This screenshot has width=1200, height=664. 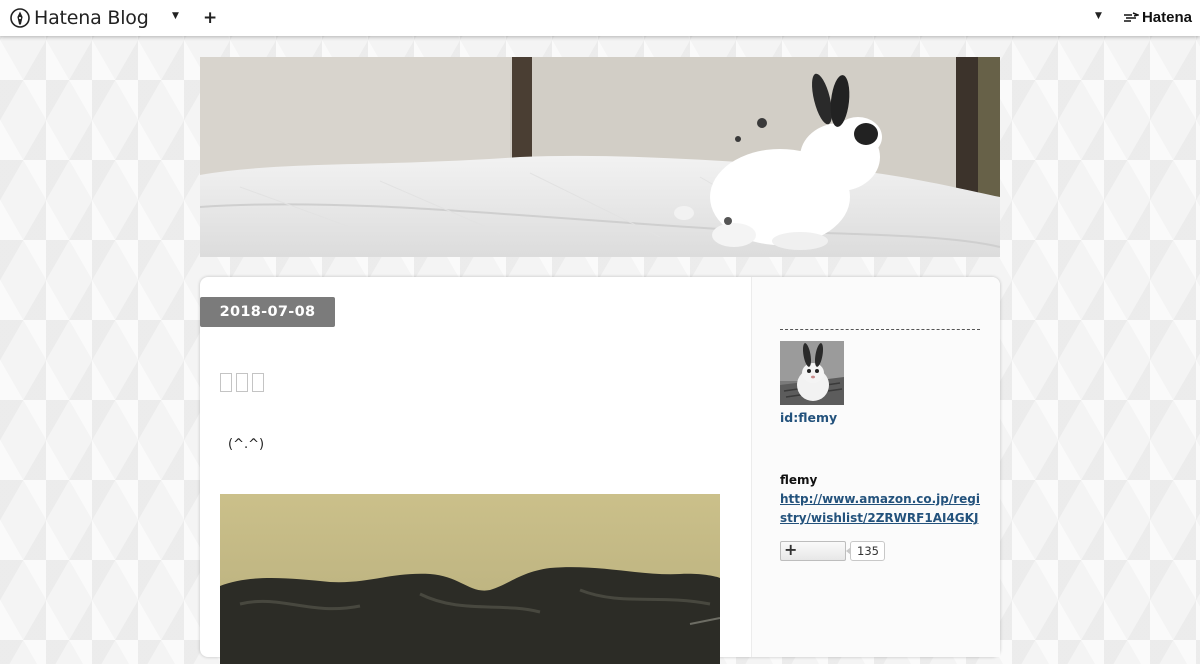 What do you see at coordinates (175, 16) in the screenshot?
I see `blog-menu-caret-icon: ▼` at bounding box center [175, 16].